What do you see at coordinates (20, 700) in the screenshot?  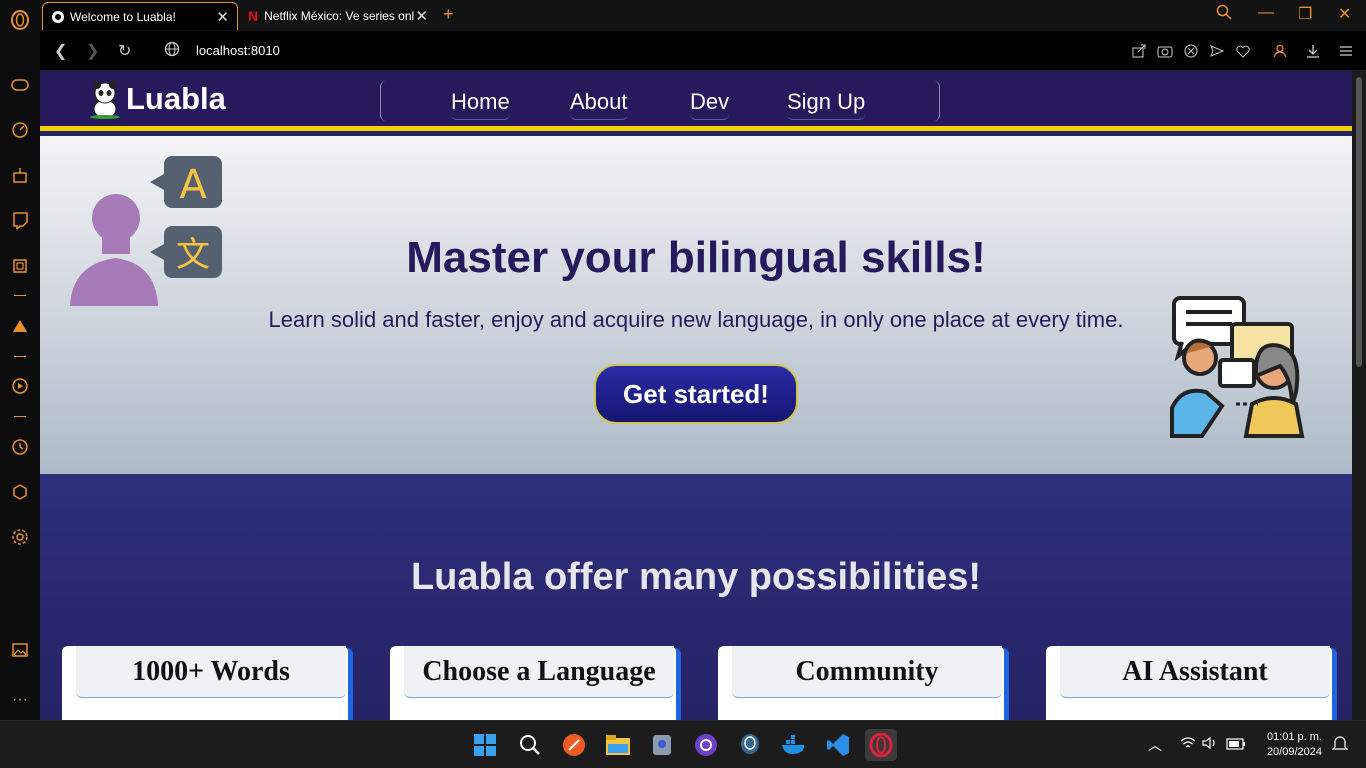 I see `more-options-icon: ···` at bounding box center [20, 700].